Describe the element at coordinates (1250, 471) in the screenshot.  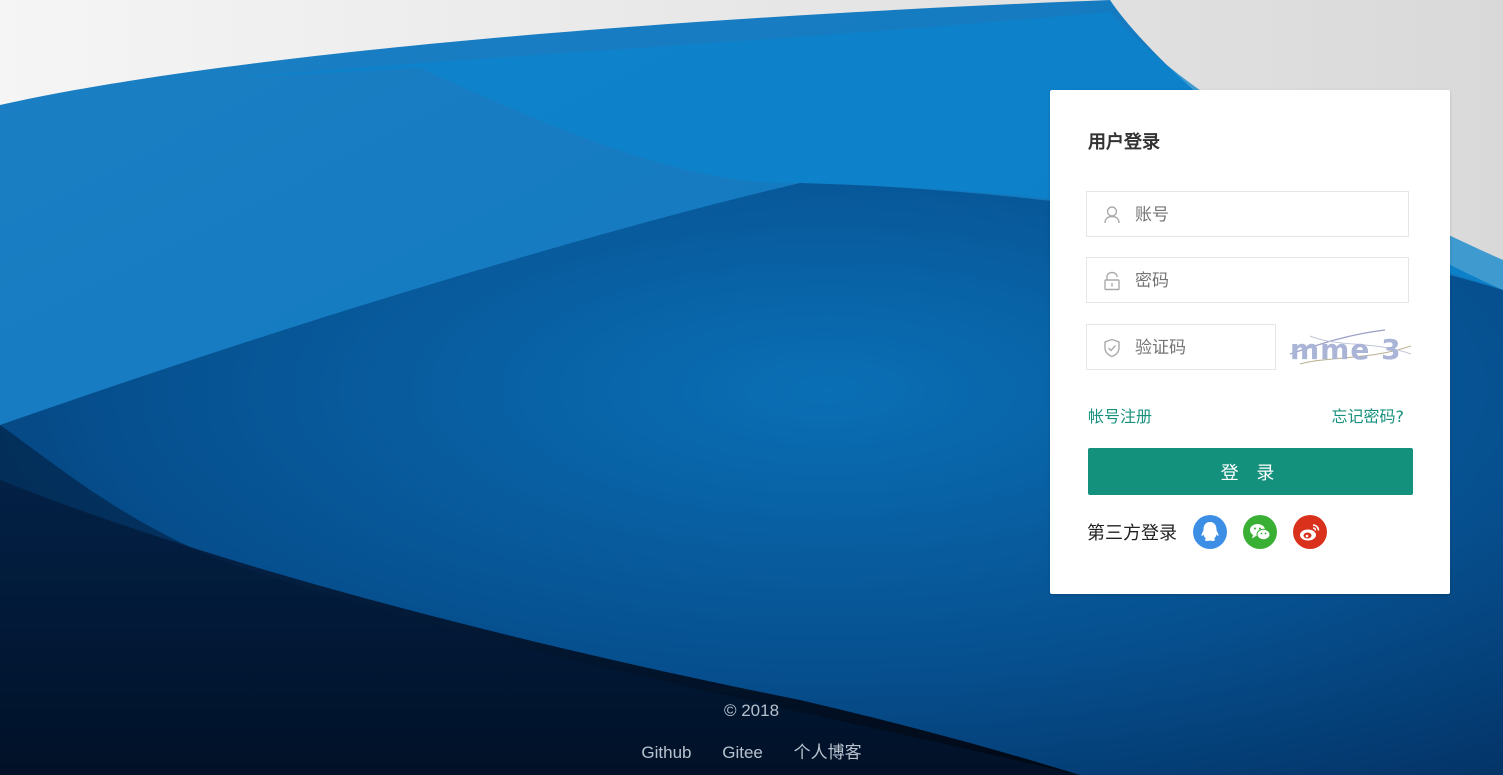
I see `login-button: 登 录` at that location.